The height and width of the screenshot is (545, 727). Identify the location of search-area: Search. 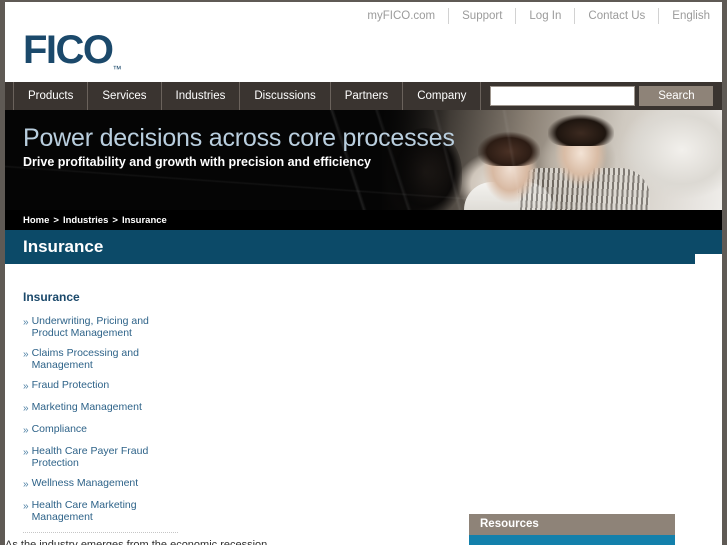
(602, 96).